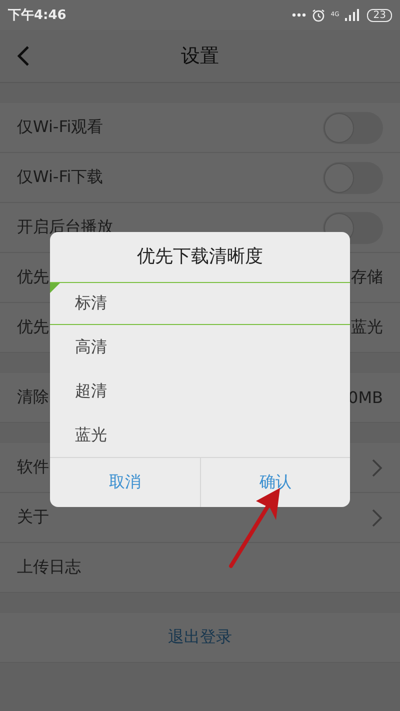  What do you see at coordinates (365, 397) in the screenshot?
I see `row-value: 0MB` at bounding box center [365, 397].